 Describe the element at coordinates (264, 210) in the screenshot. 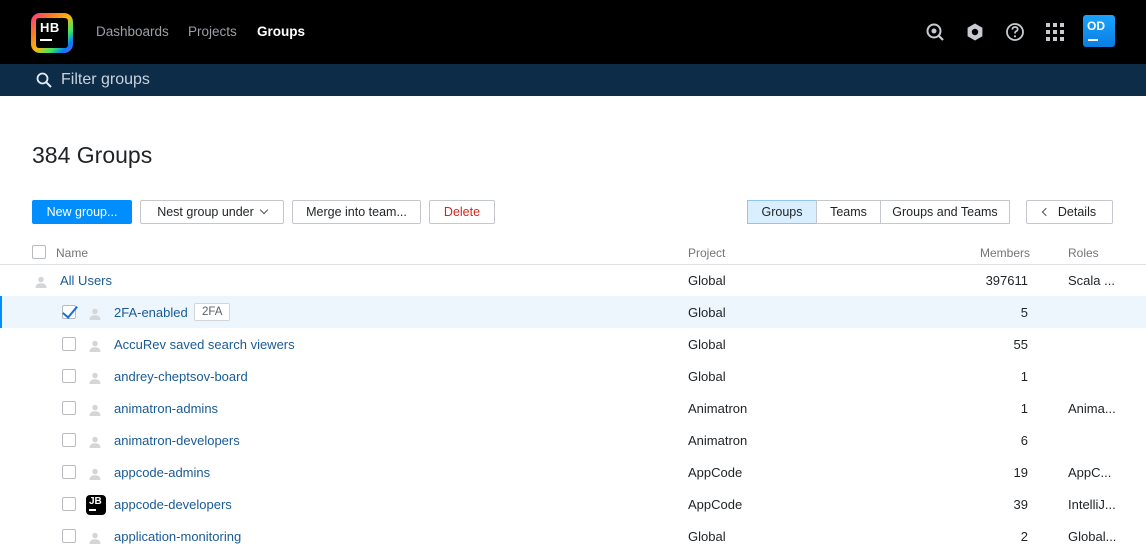

I see `chevron-down-icon` at that location.